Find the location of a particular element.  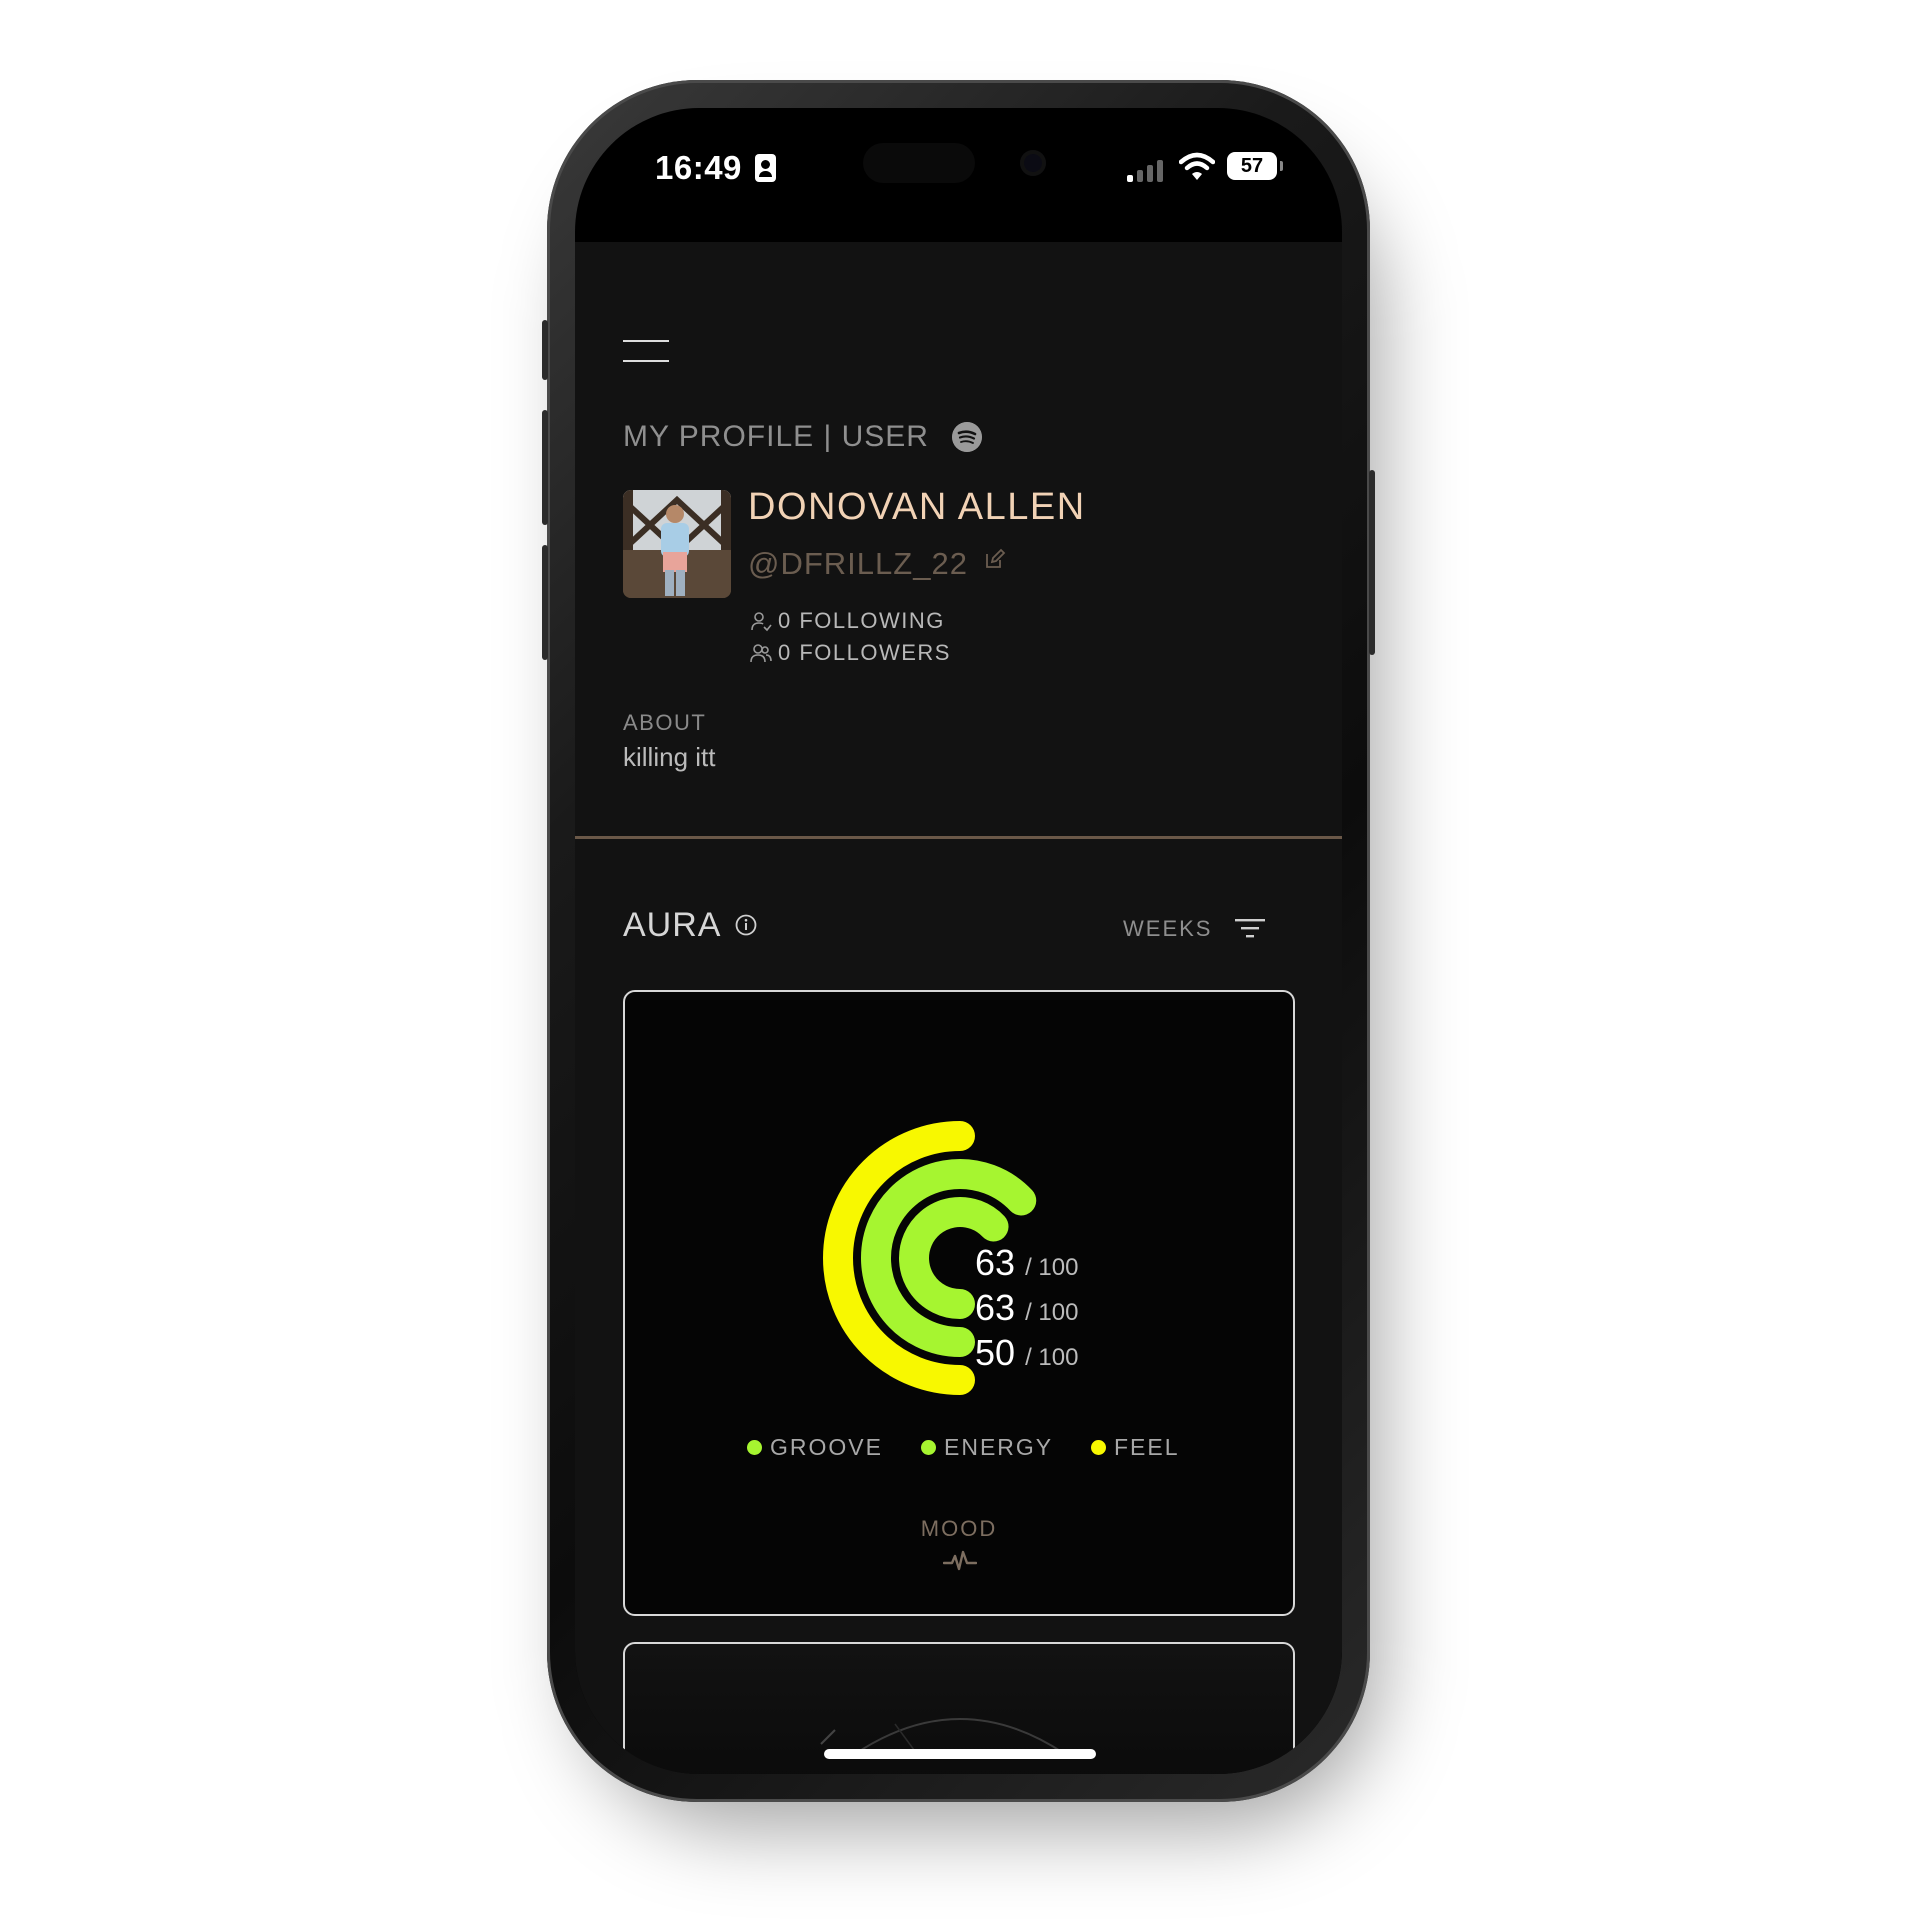

aura-title: AURA is located at coordinates (672, 925).